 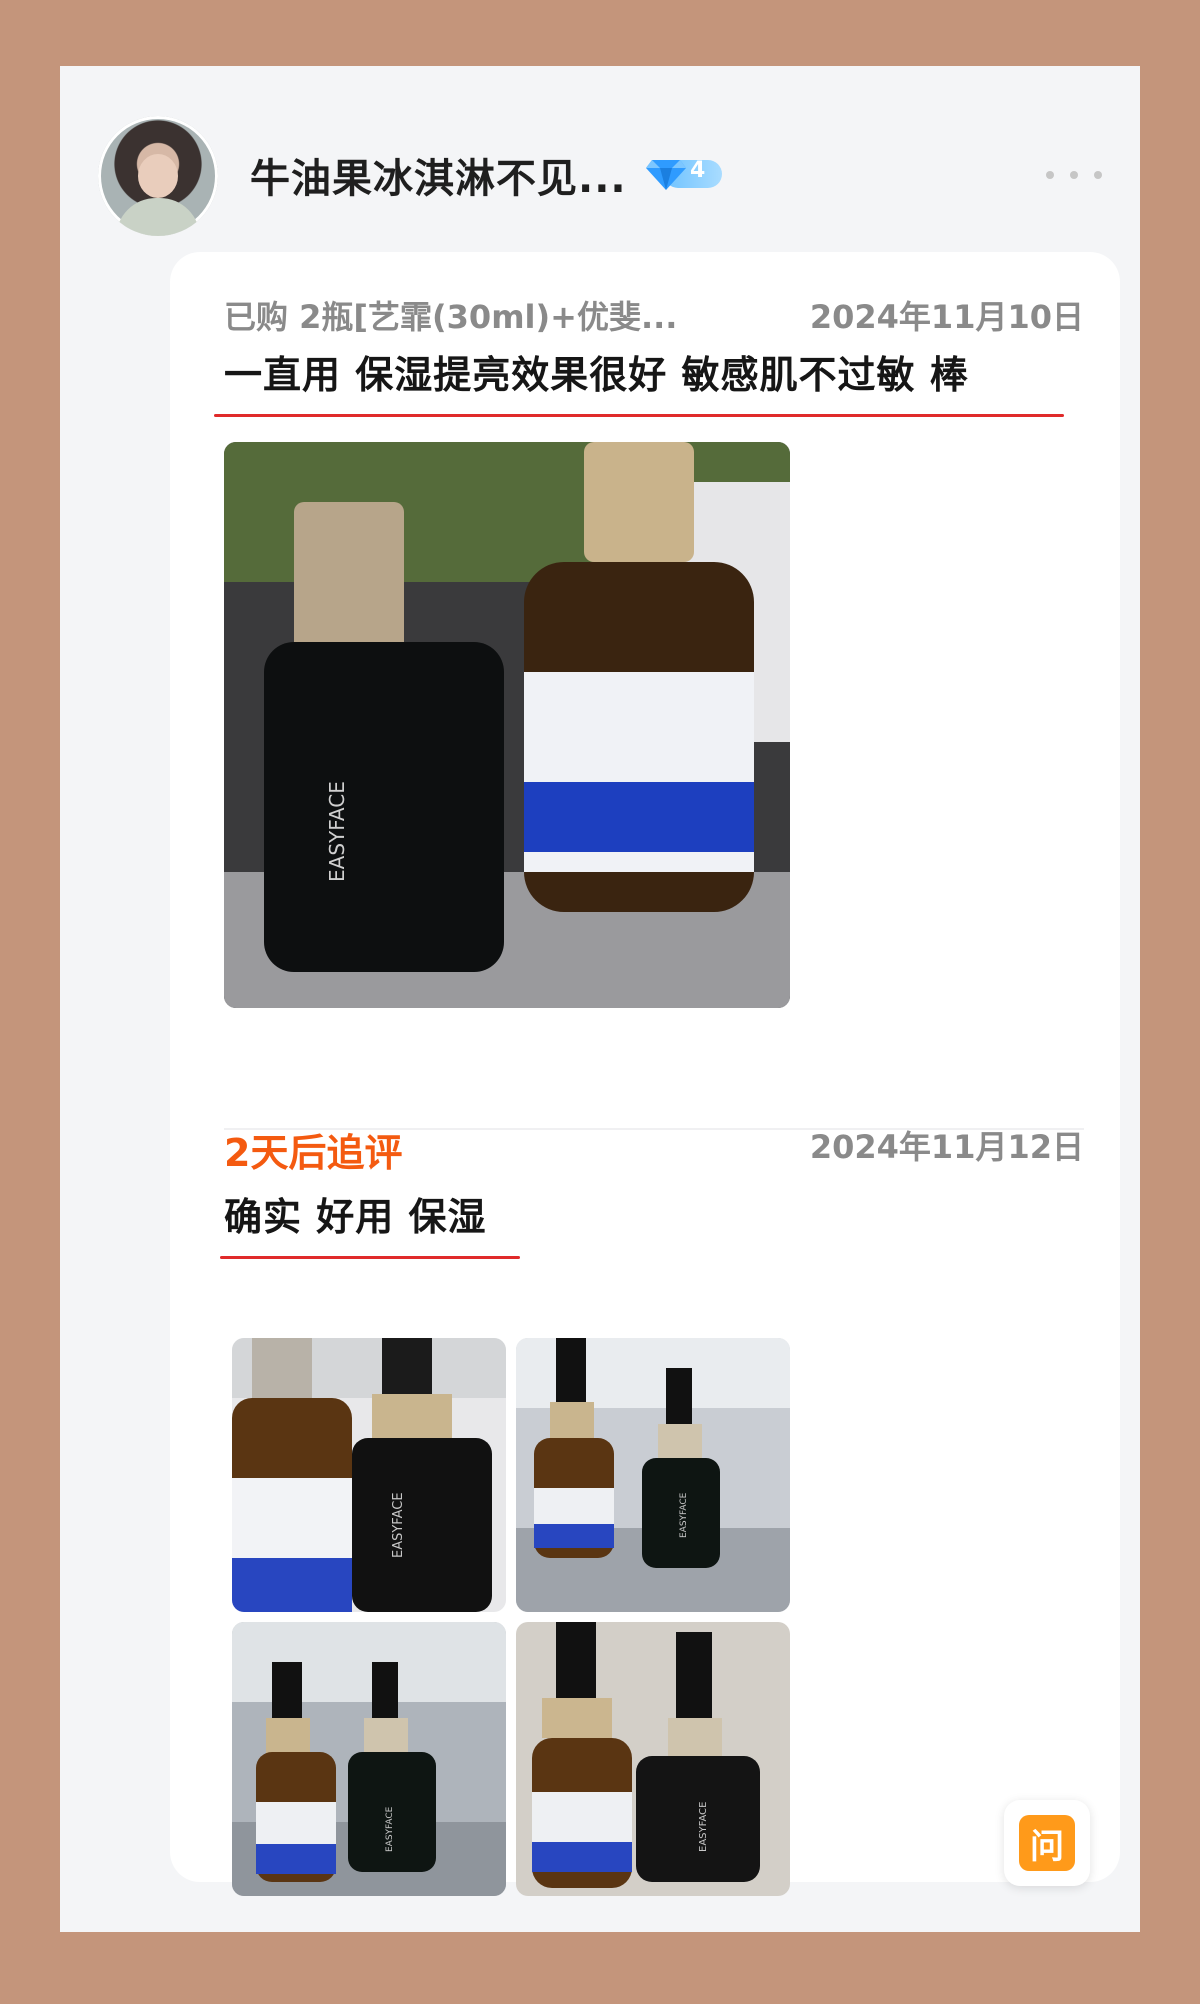 What do you see at coordinates (654, 1148) in the screenshot?
I see `followup-meta: 2天后追评 2024年11月12日` at bounding box center [654, 1148].